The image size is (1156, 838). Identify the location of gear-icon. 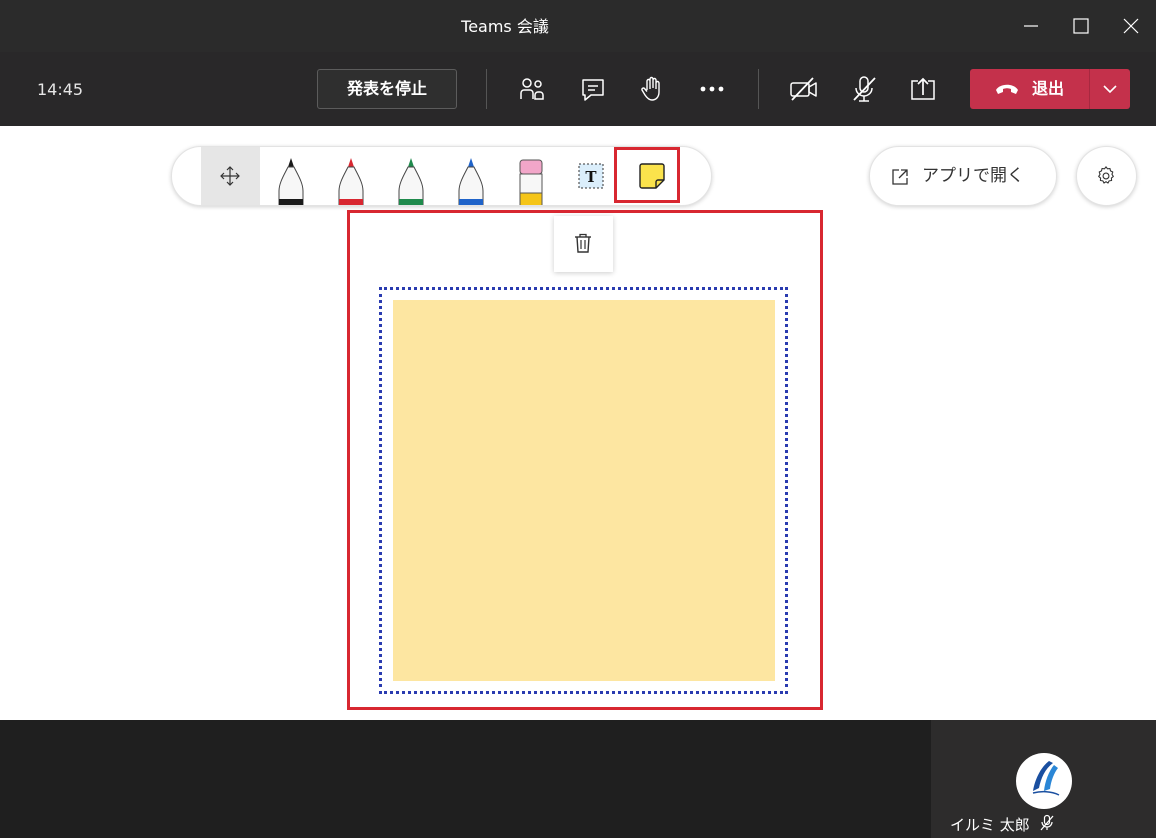
(1106, 175).